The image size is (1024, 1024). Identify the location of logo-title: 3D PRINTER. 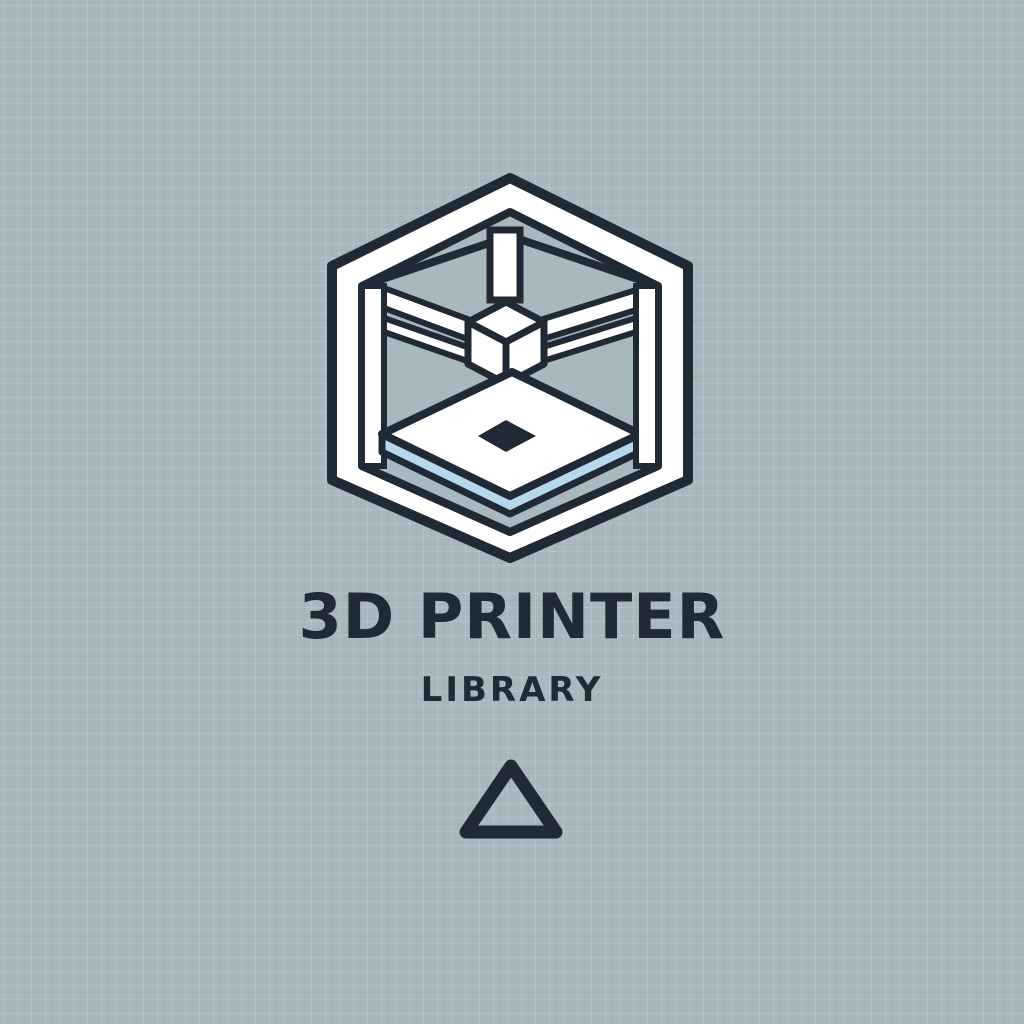
(512, 616).